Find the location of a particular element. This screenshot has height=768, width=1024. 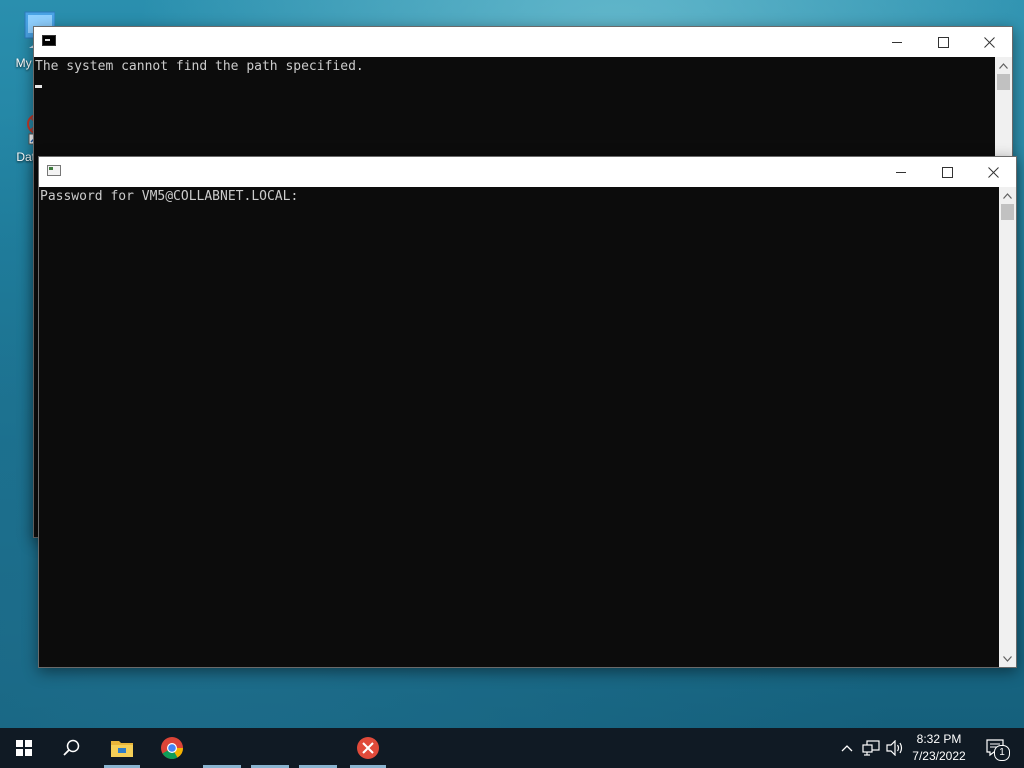

network-button is located at coordinates (871, 748).